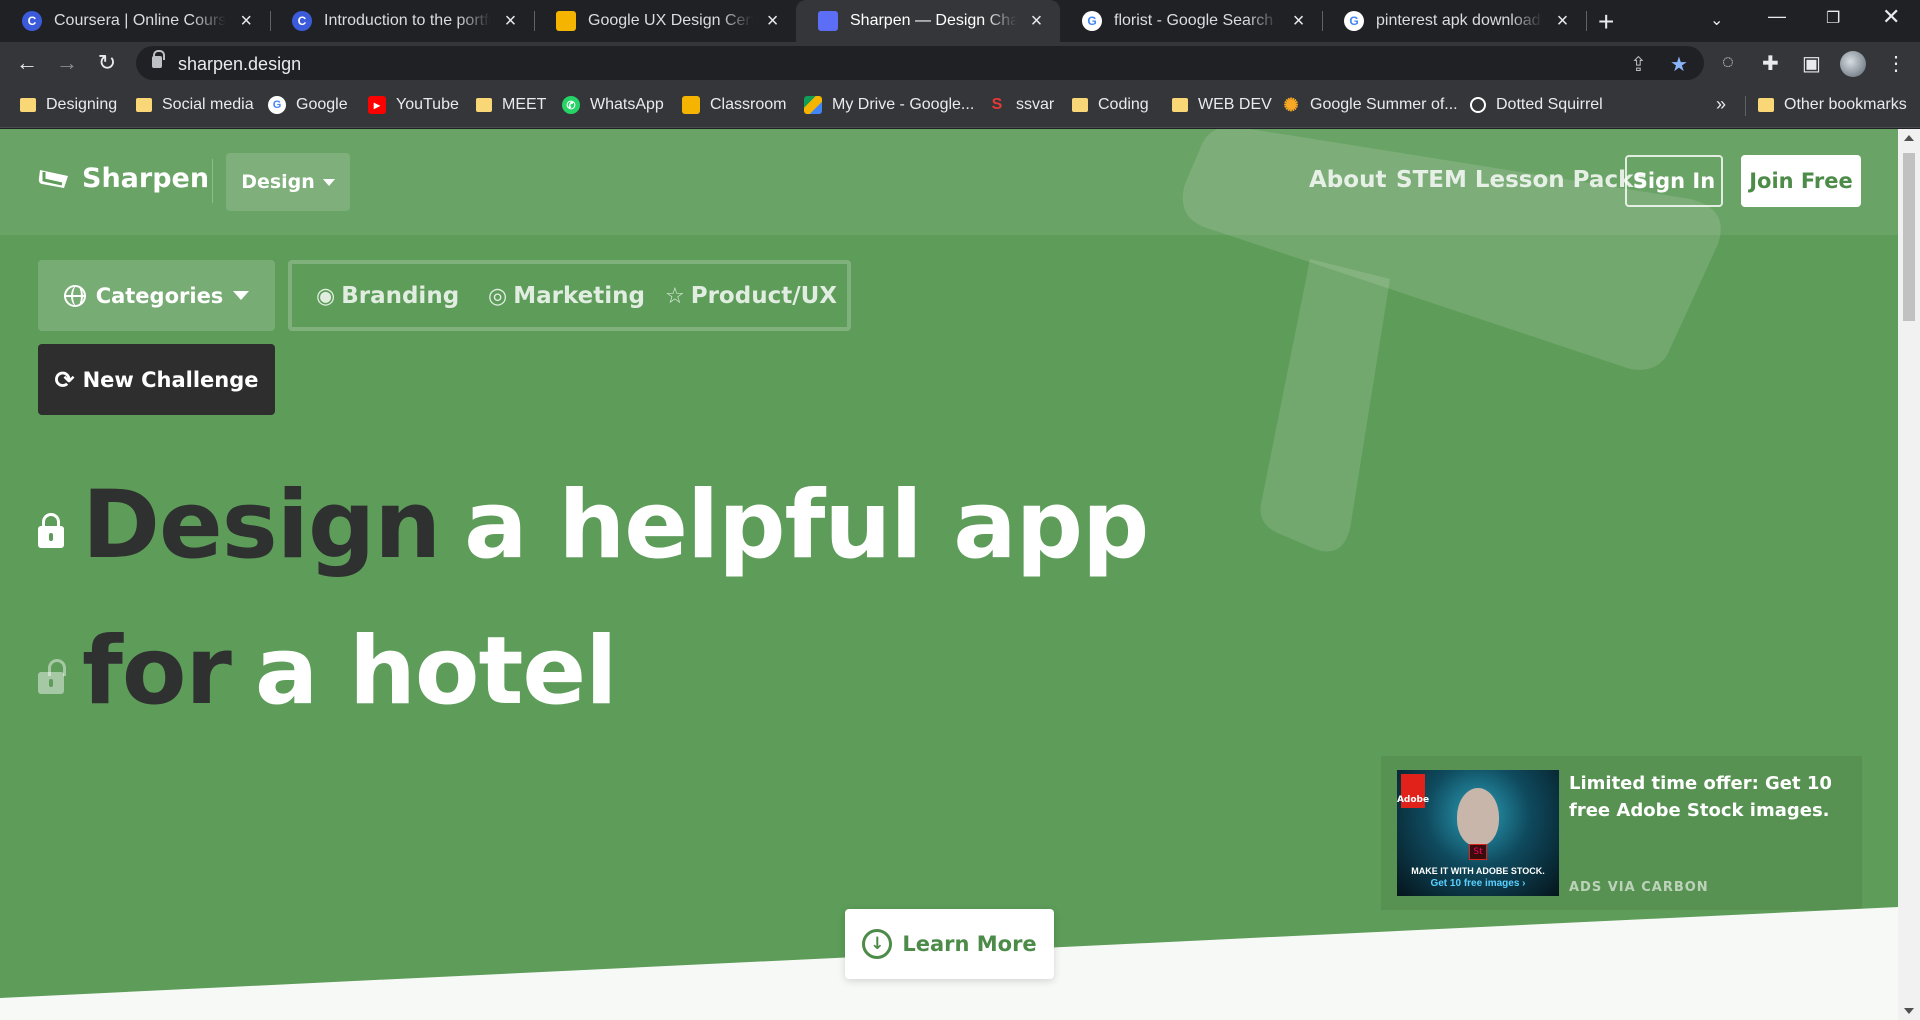 Image resolution: width=1920 pixels, height=1020 pixels. I want to click on restore-icon: ❐, so click(1833, 18).